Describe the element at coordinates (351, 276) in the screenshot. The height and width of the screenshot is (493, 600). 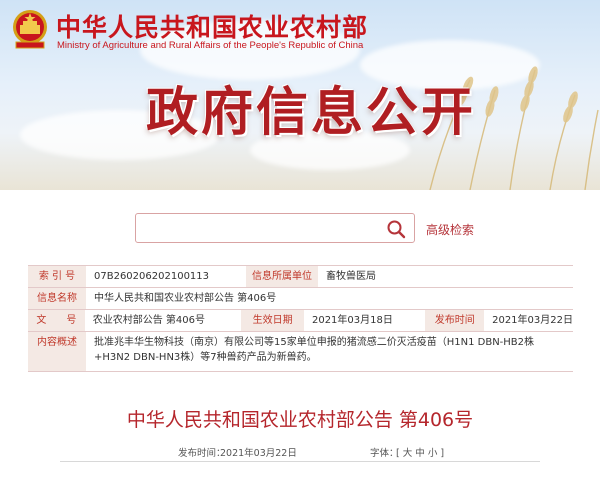
I see `org-value: 畜牧兽医局` at that location.